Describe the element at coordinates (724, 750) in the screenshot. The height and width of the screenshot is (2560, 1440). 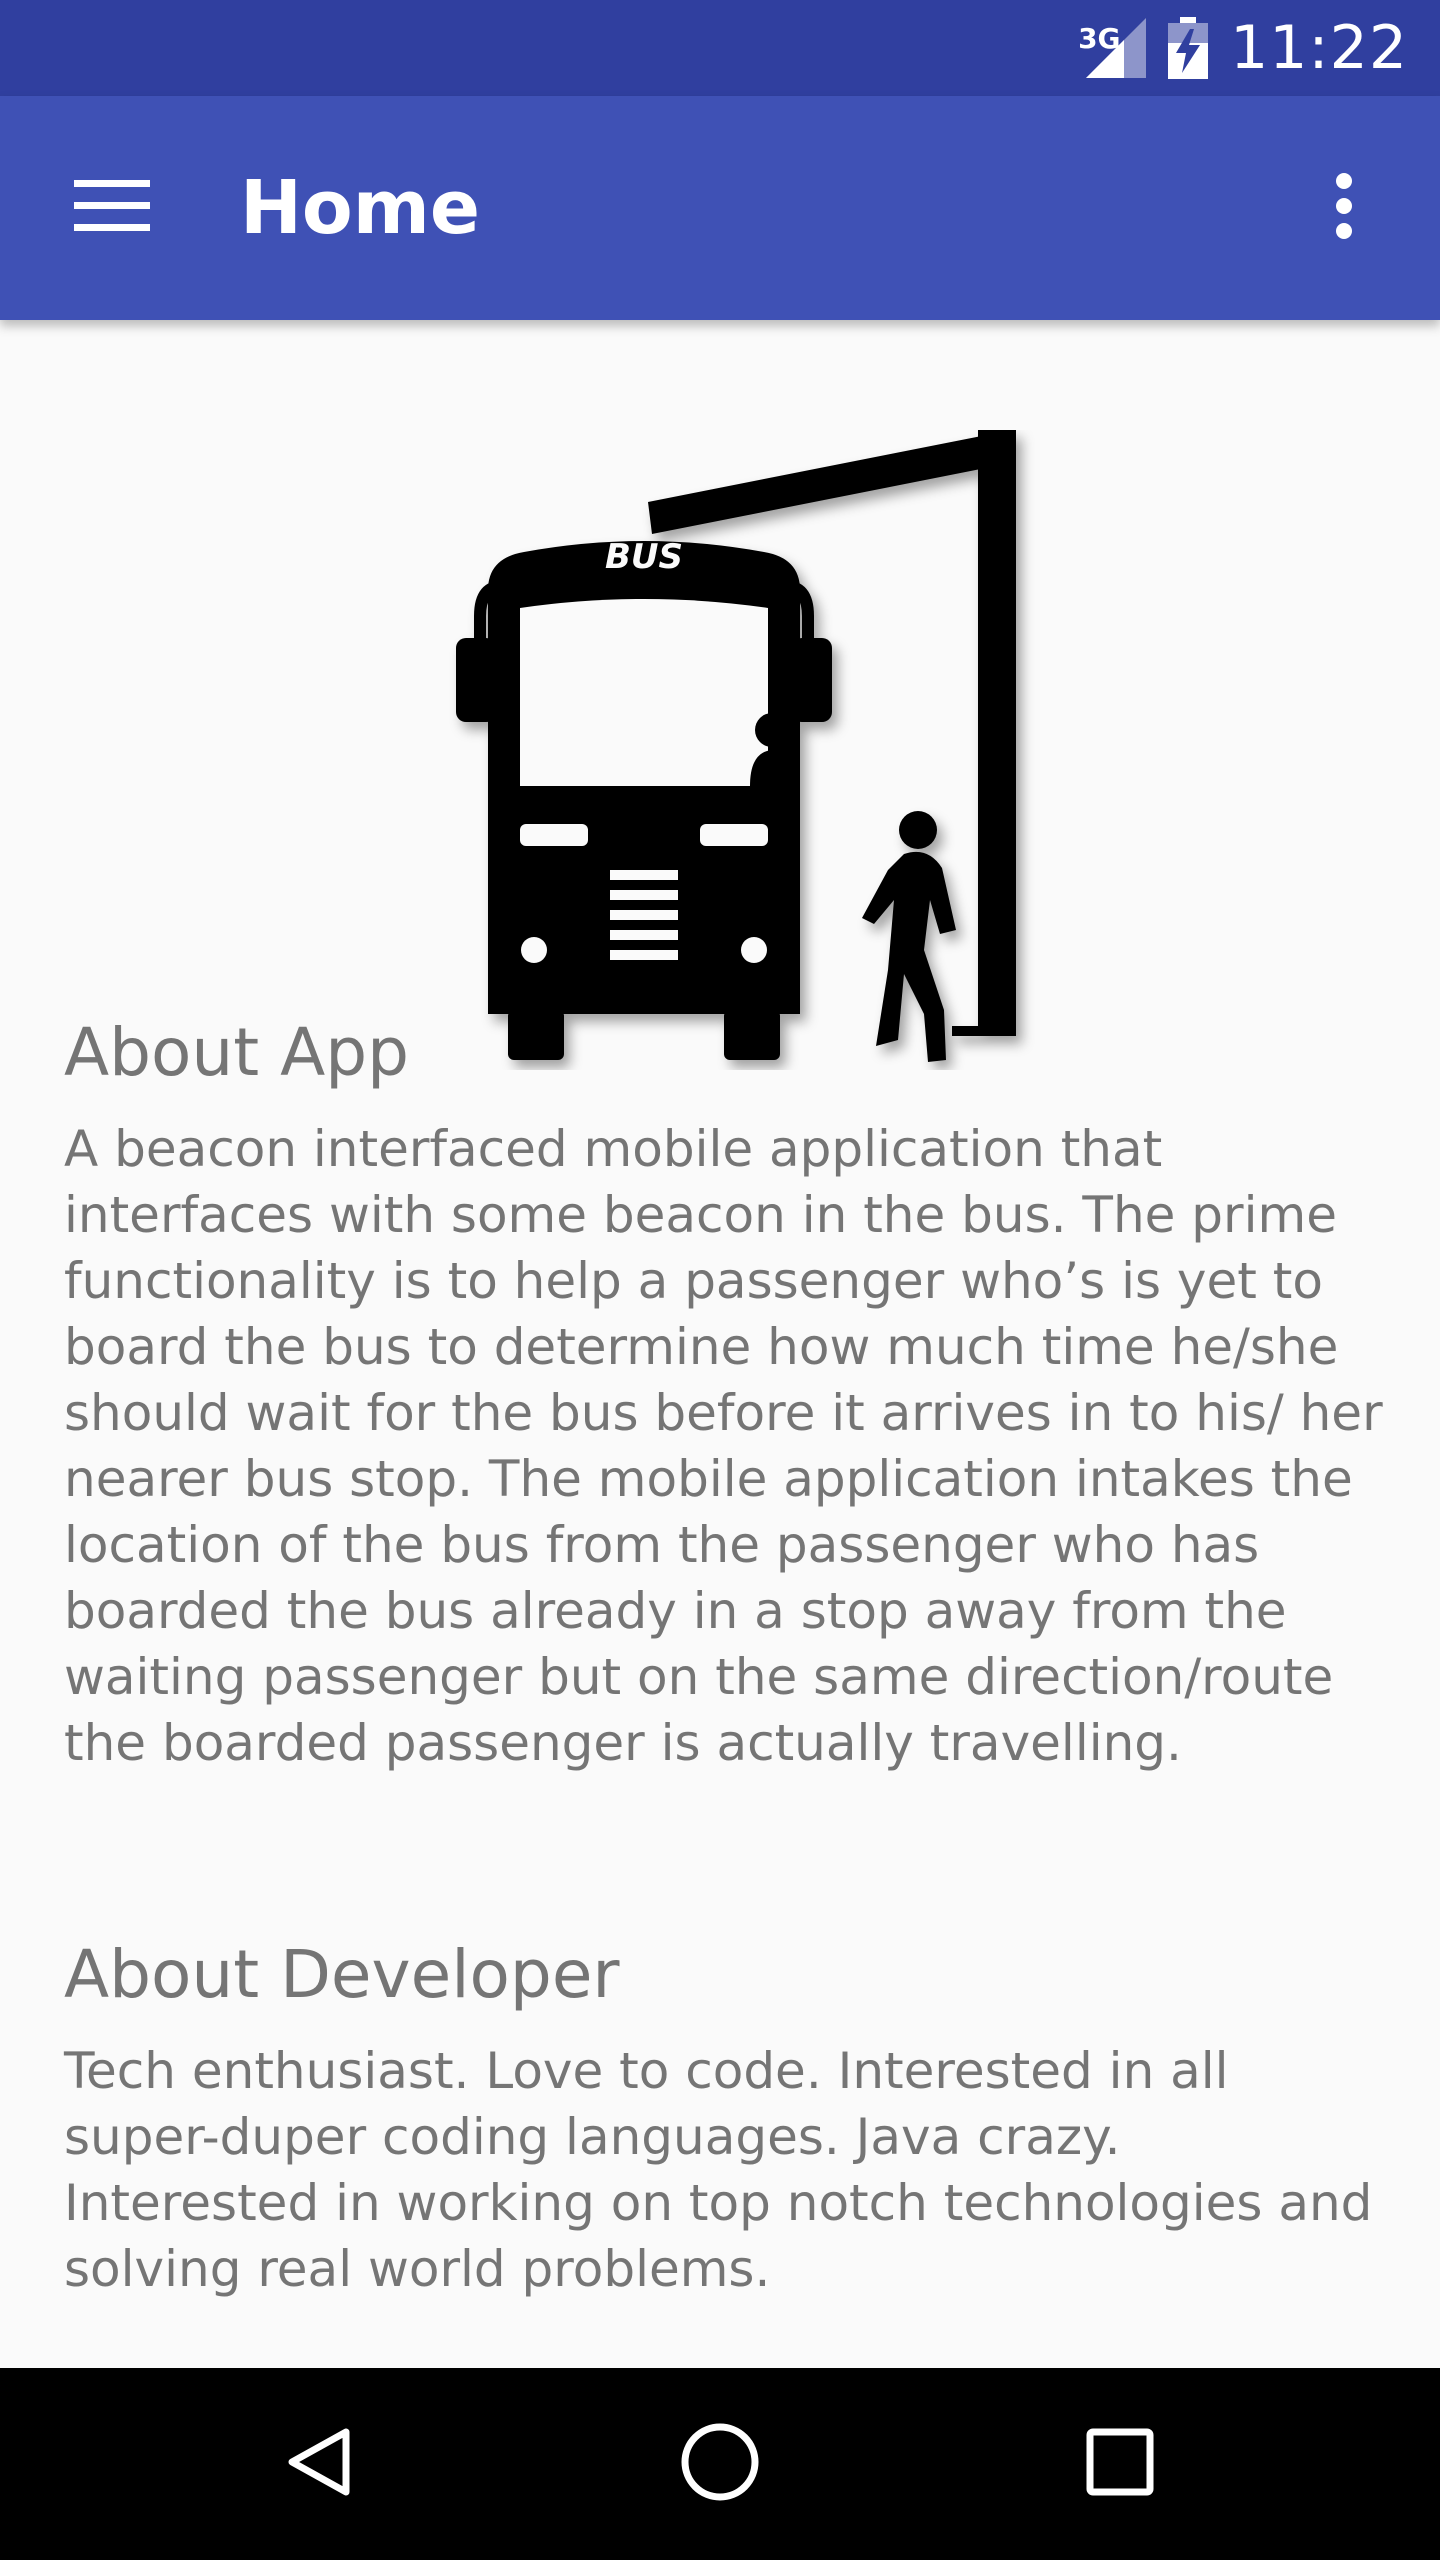
I see `bus-stop-illustration: BUS` at that location.